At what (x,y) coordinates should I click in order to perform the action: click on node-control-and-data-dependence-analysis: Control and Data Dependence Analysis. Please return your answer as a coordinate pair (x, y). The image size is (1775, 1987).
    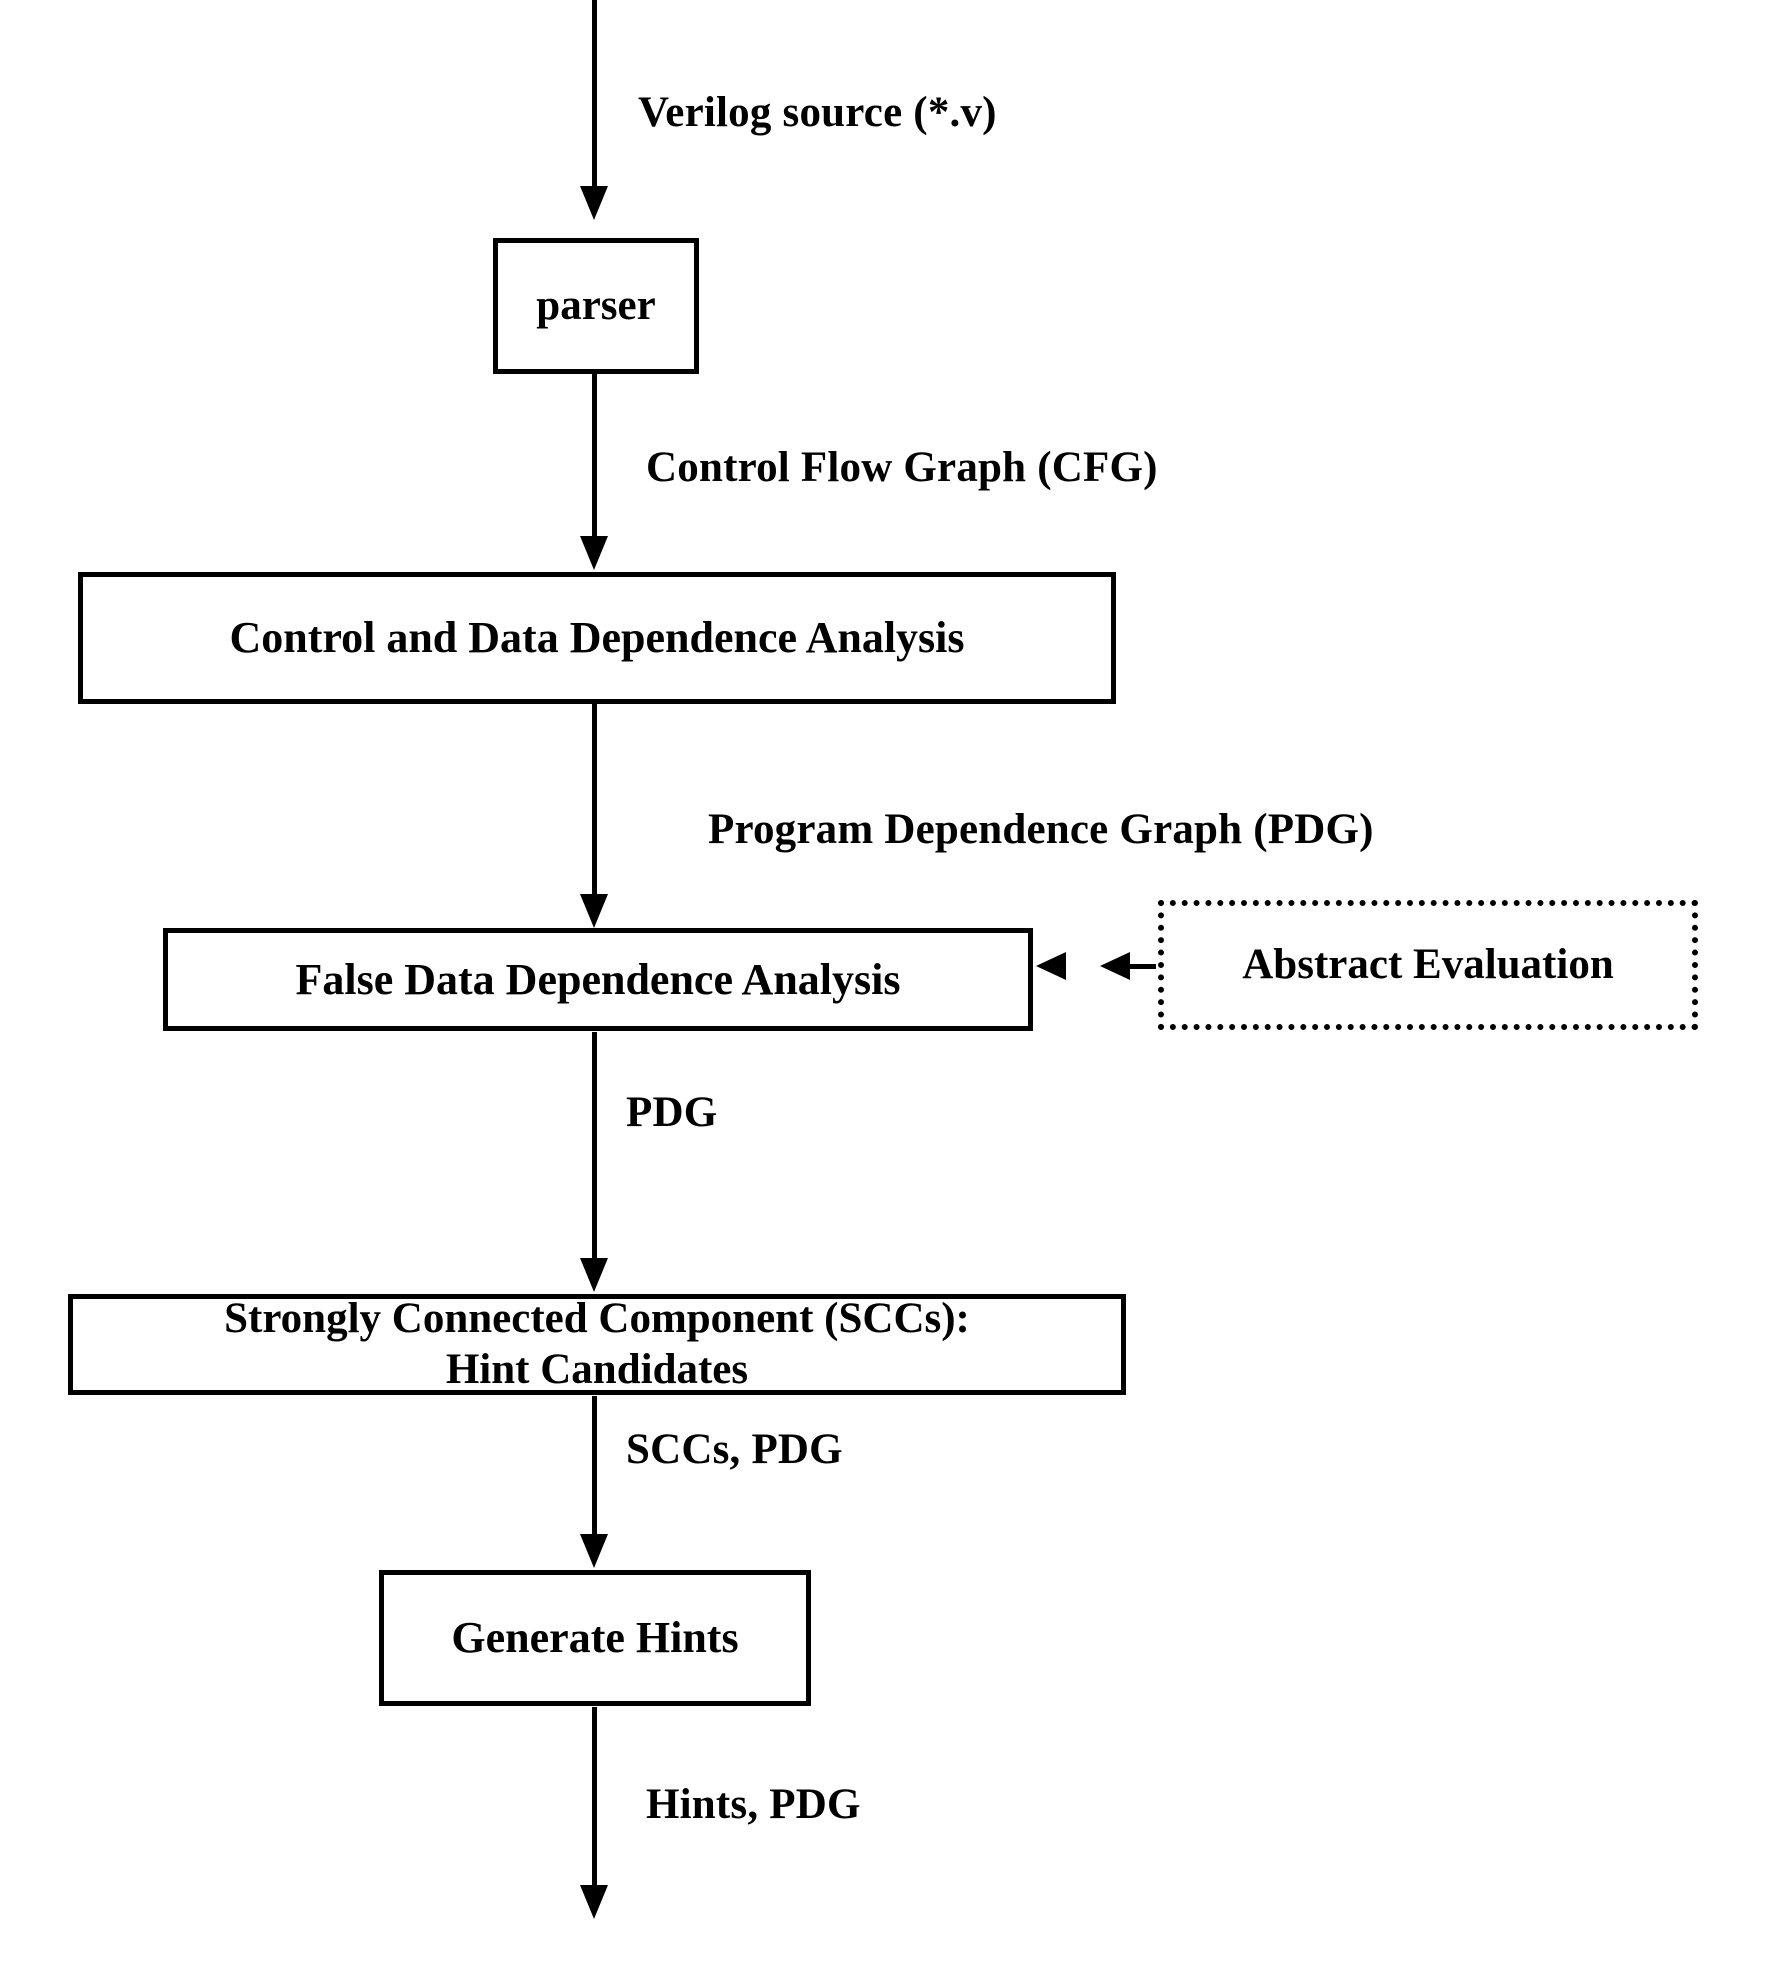
    Looking at the image, I should click on (597, 638).